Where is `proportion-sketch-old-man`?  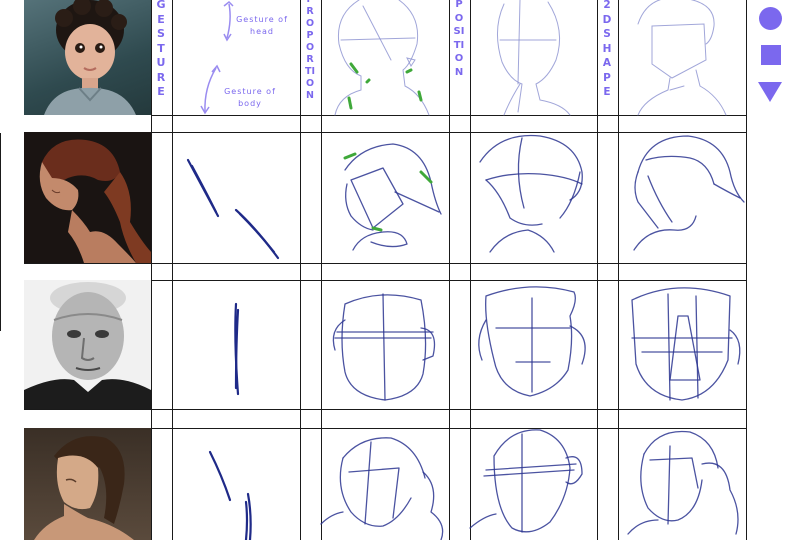 proportion-sketch-old-man is located at coordinates (384, 347).